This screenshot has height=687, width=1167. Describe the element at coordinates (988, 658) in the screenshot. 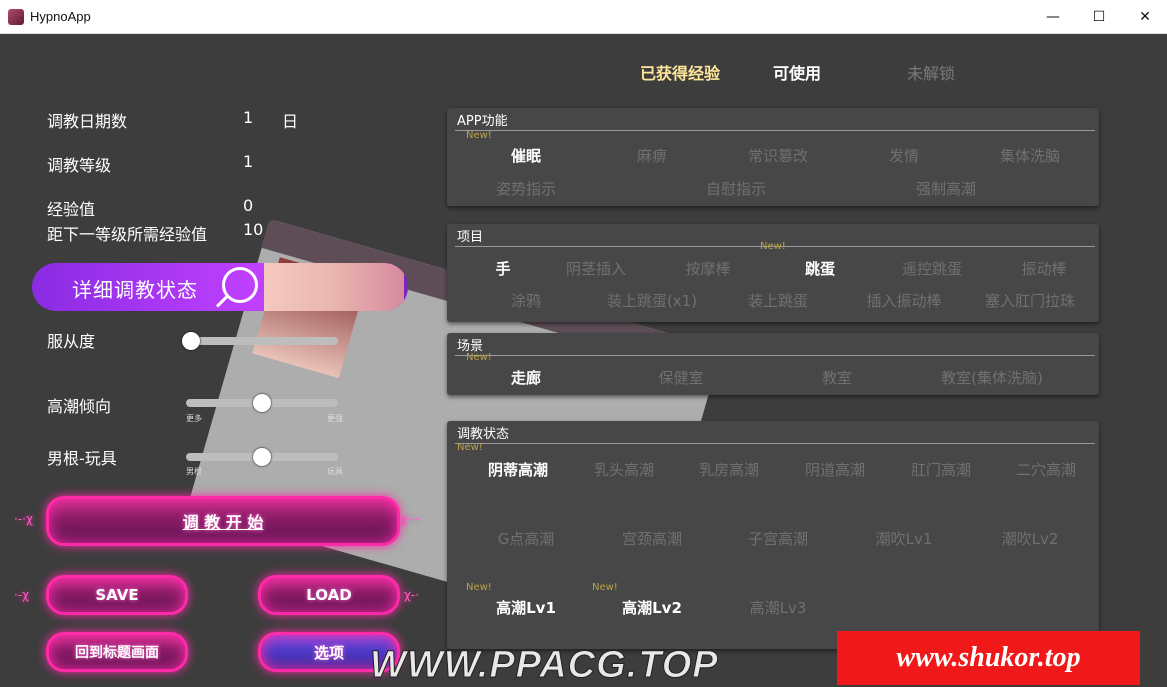

I see `watermark-shukor: www.shukor.top` at that location.